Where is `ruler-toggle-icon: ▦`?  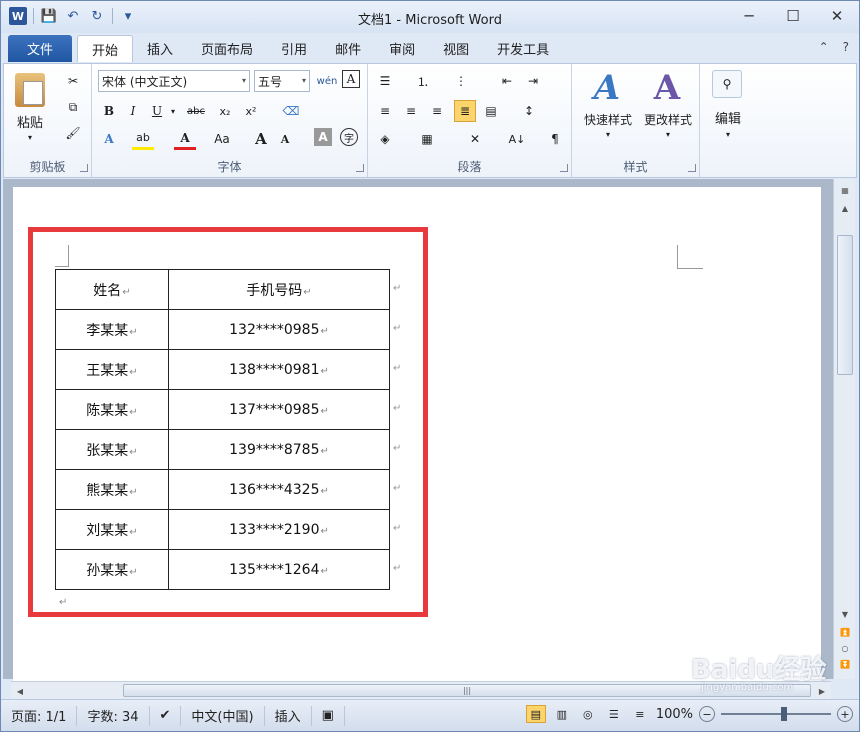 ruler-toggle-icon: ▦ is located at coordinates (845, 190).